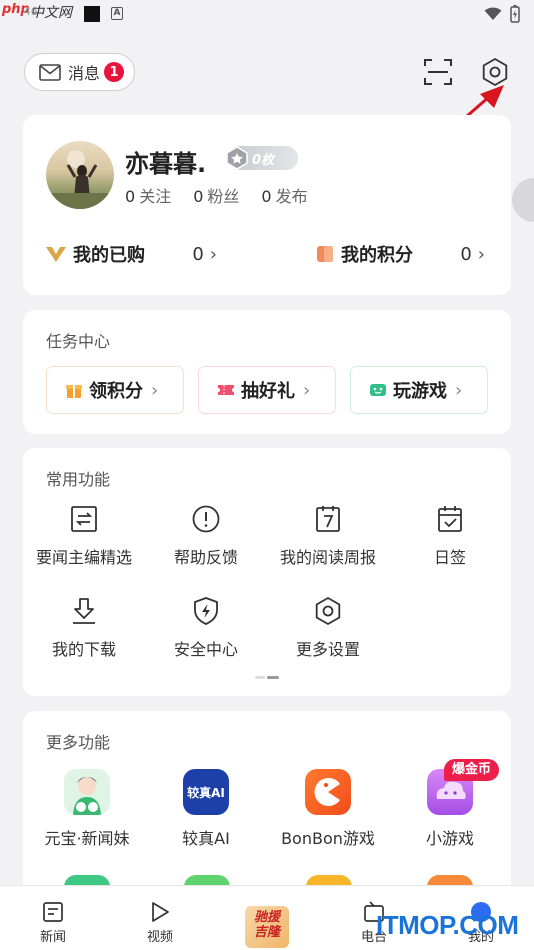 This screenshot has width=534, height=950. I want to click on app-label: 元宝·新闻妹, so click(87, 838).